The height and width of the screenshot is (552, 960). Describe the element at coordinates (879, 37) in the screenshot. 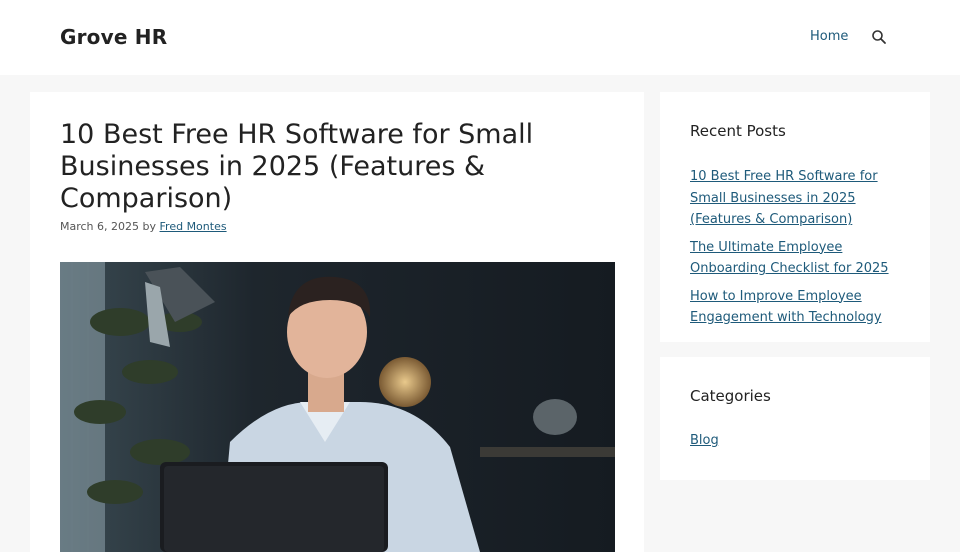

I see `search-icon` at that location.